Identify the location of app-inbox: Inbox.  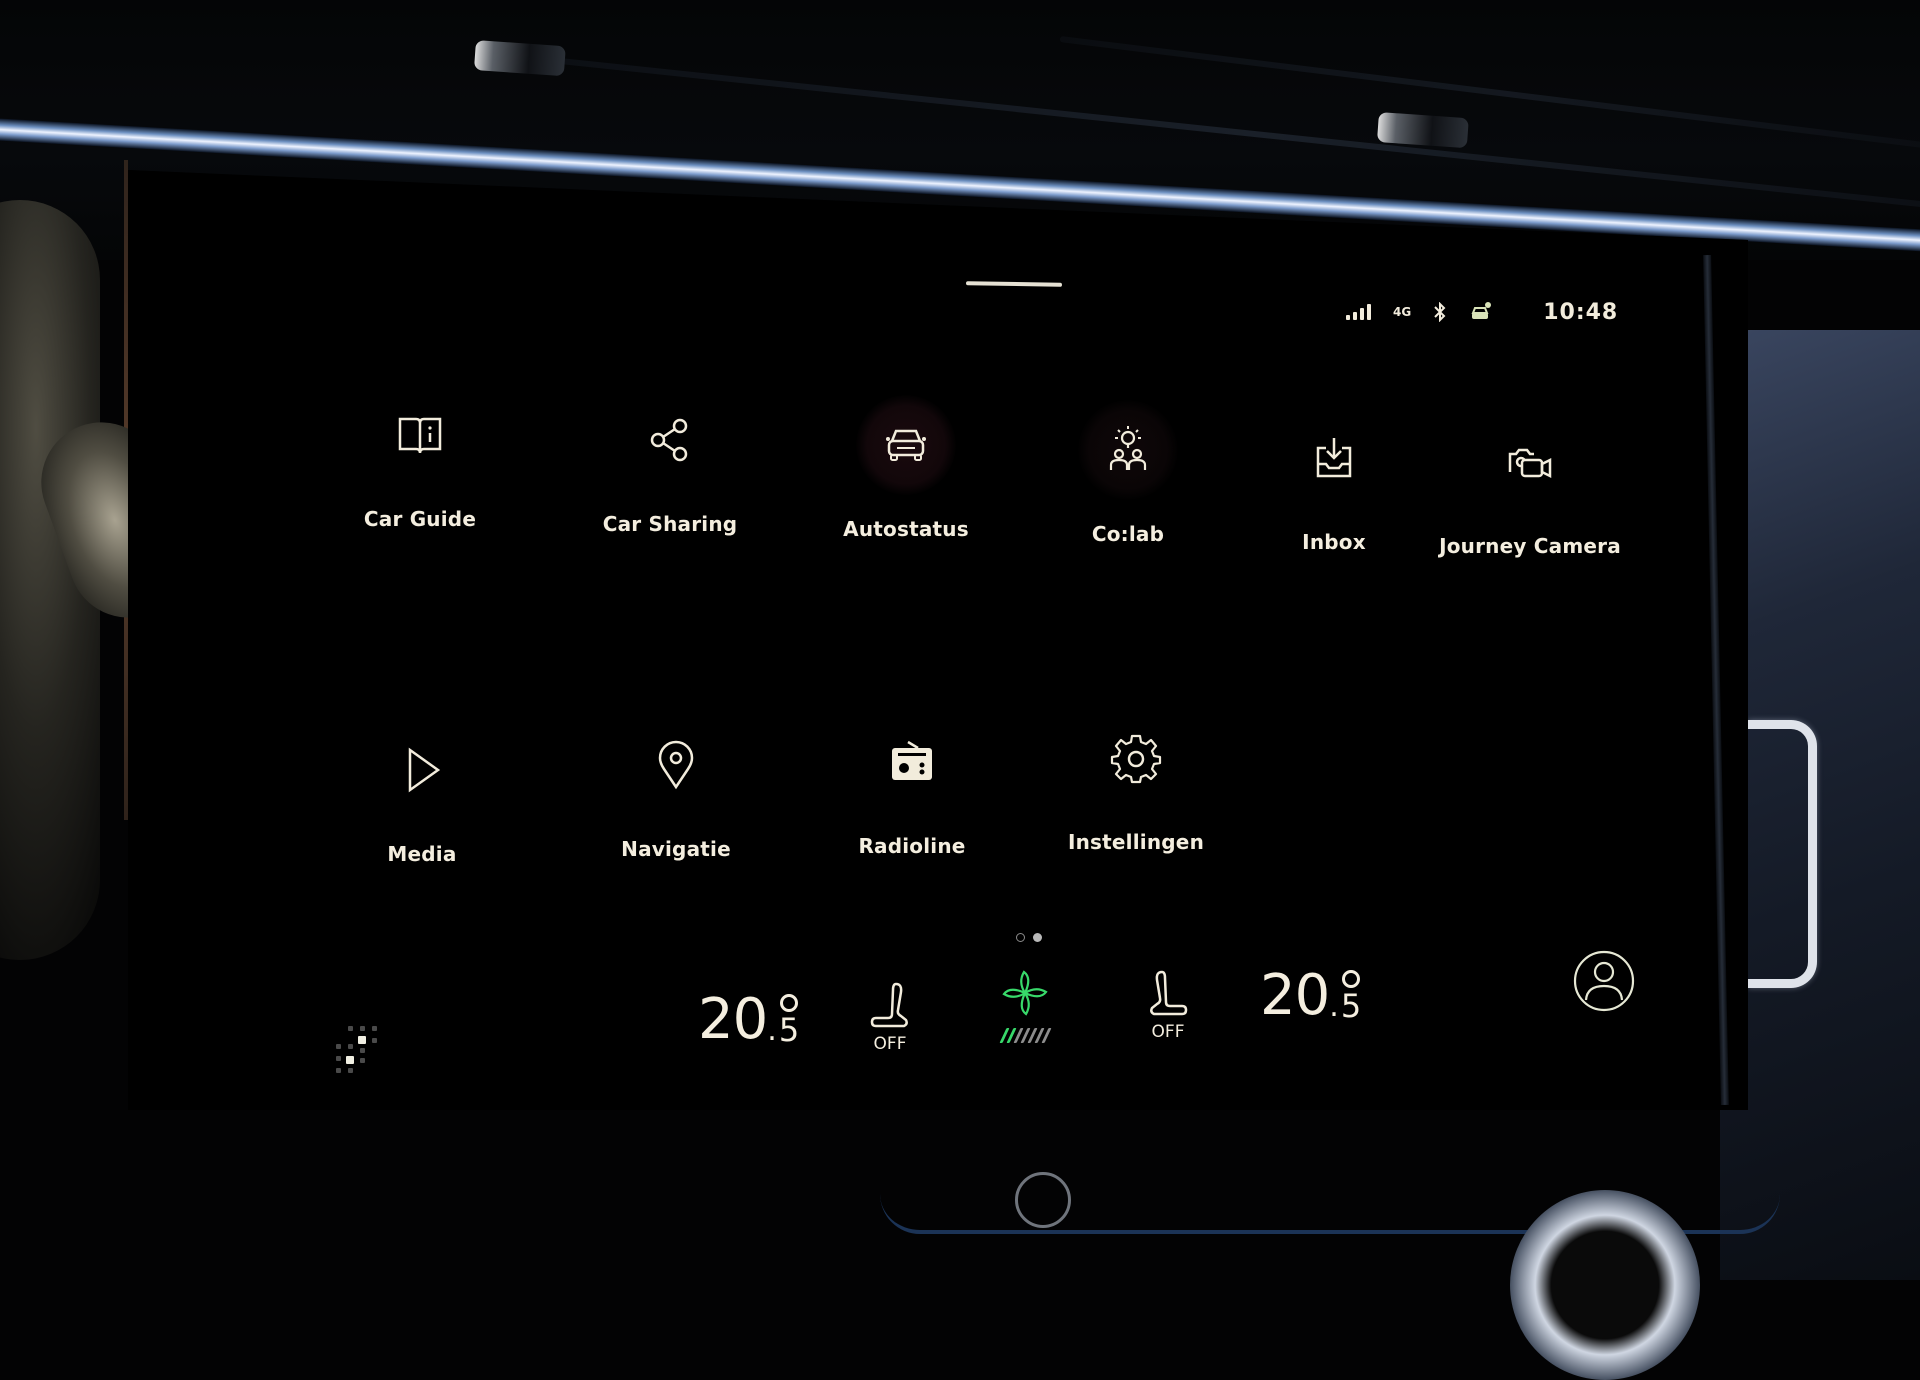
(1334, 481).